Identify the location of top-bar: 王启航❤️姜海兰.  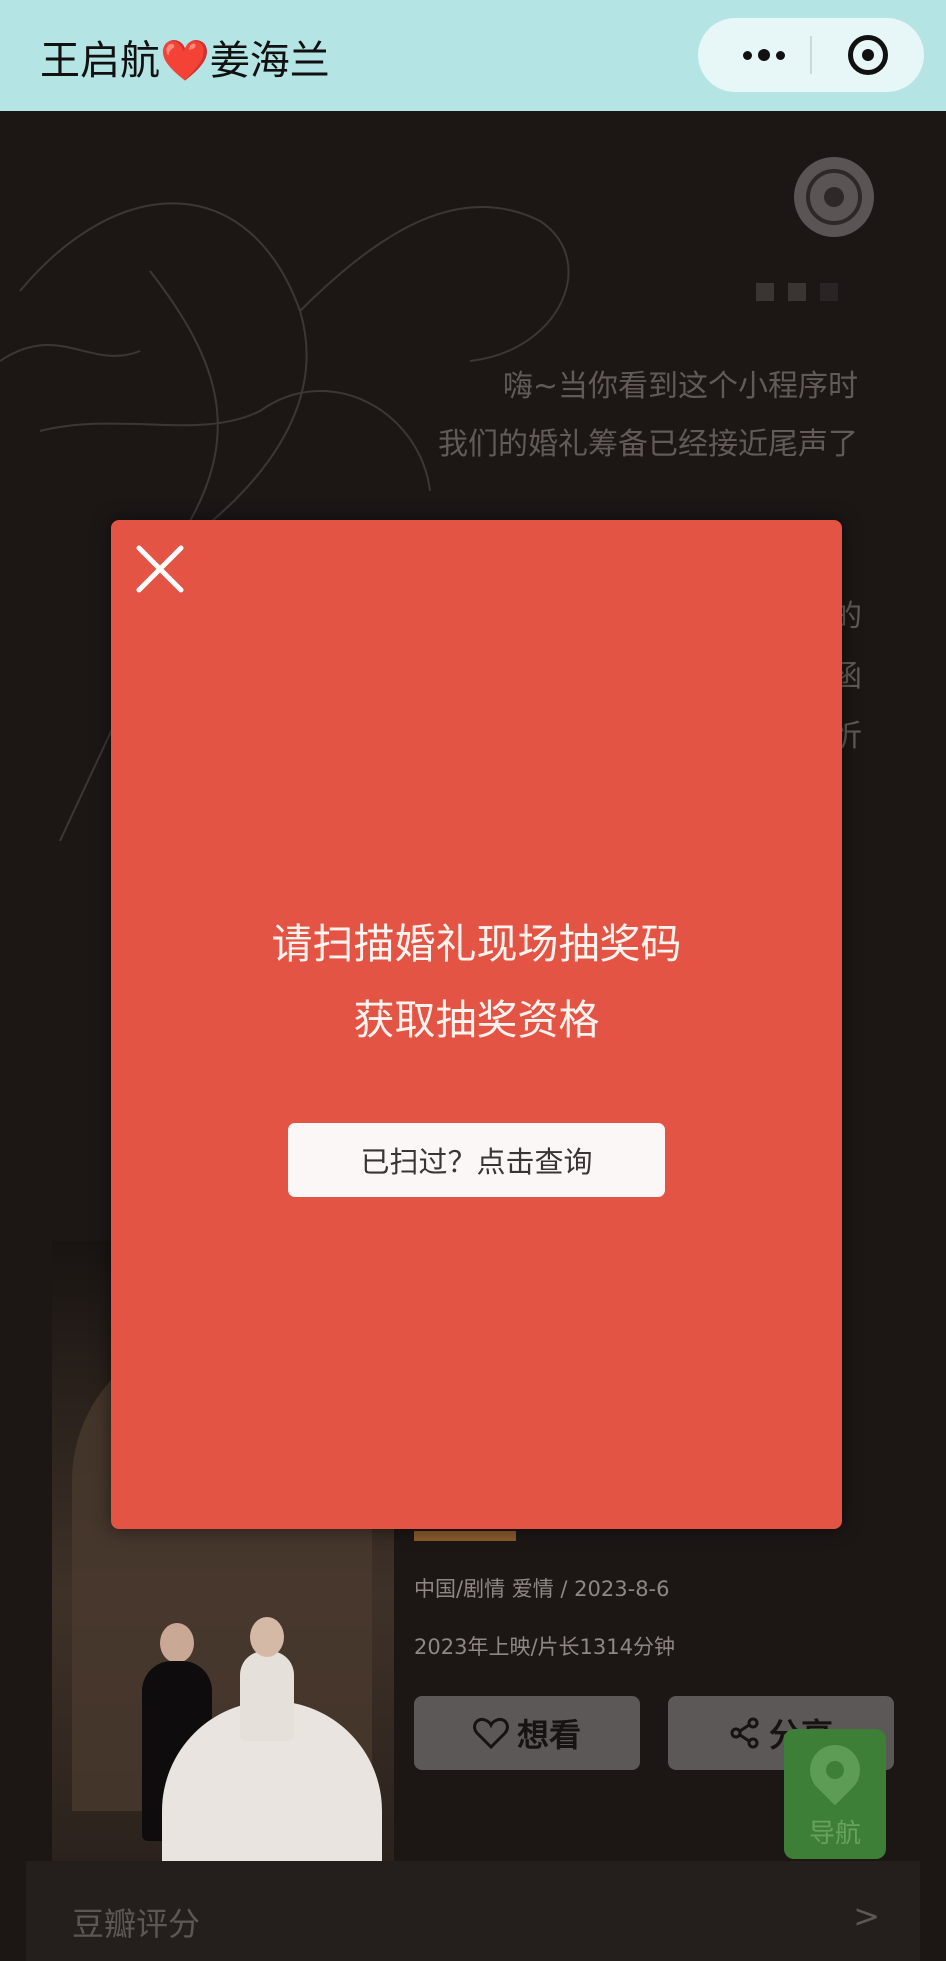
(473, 55).